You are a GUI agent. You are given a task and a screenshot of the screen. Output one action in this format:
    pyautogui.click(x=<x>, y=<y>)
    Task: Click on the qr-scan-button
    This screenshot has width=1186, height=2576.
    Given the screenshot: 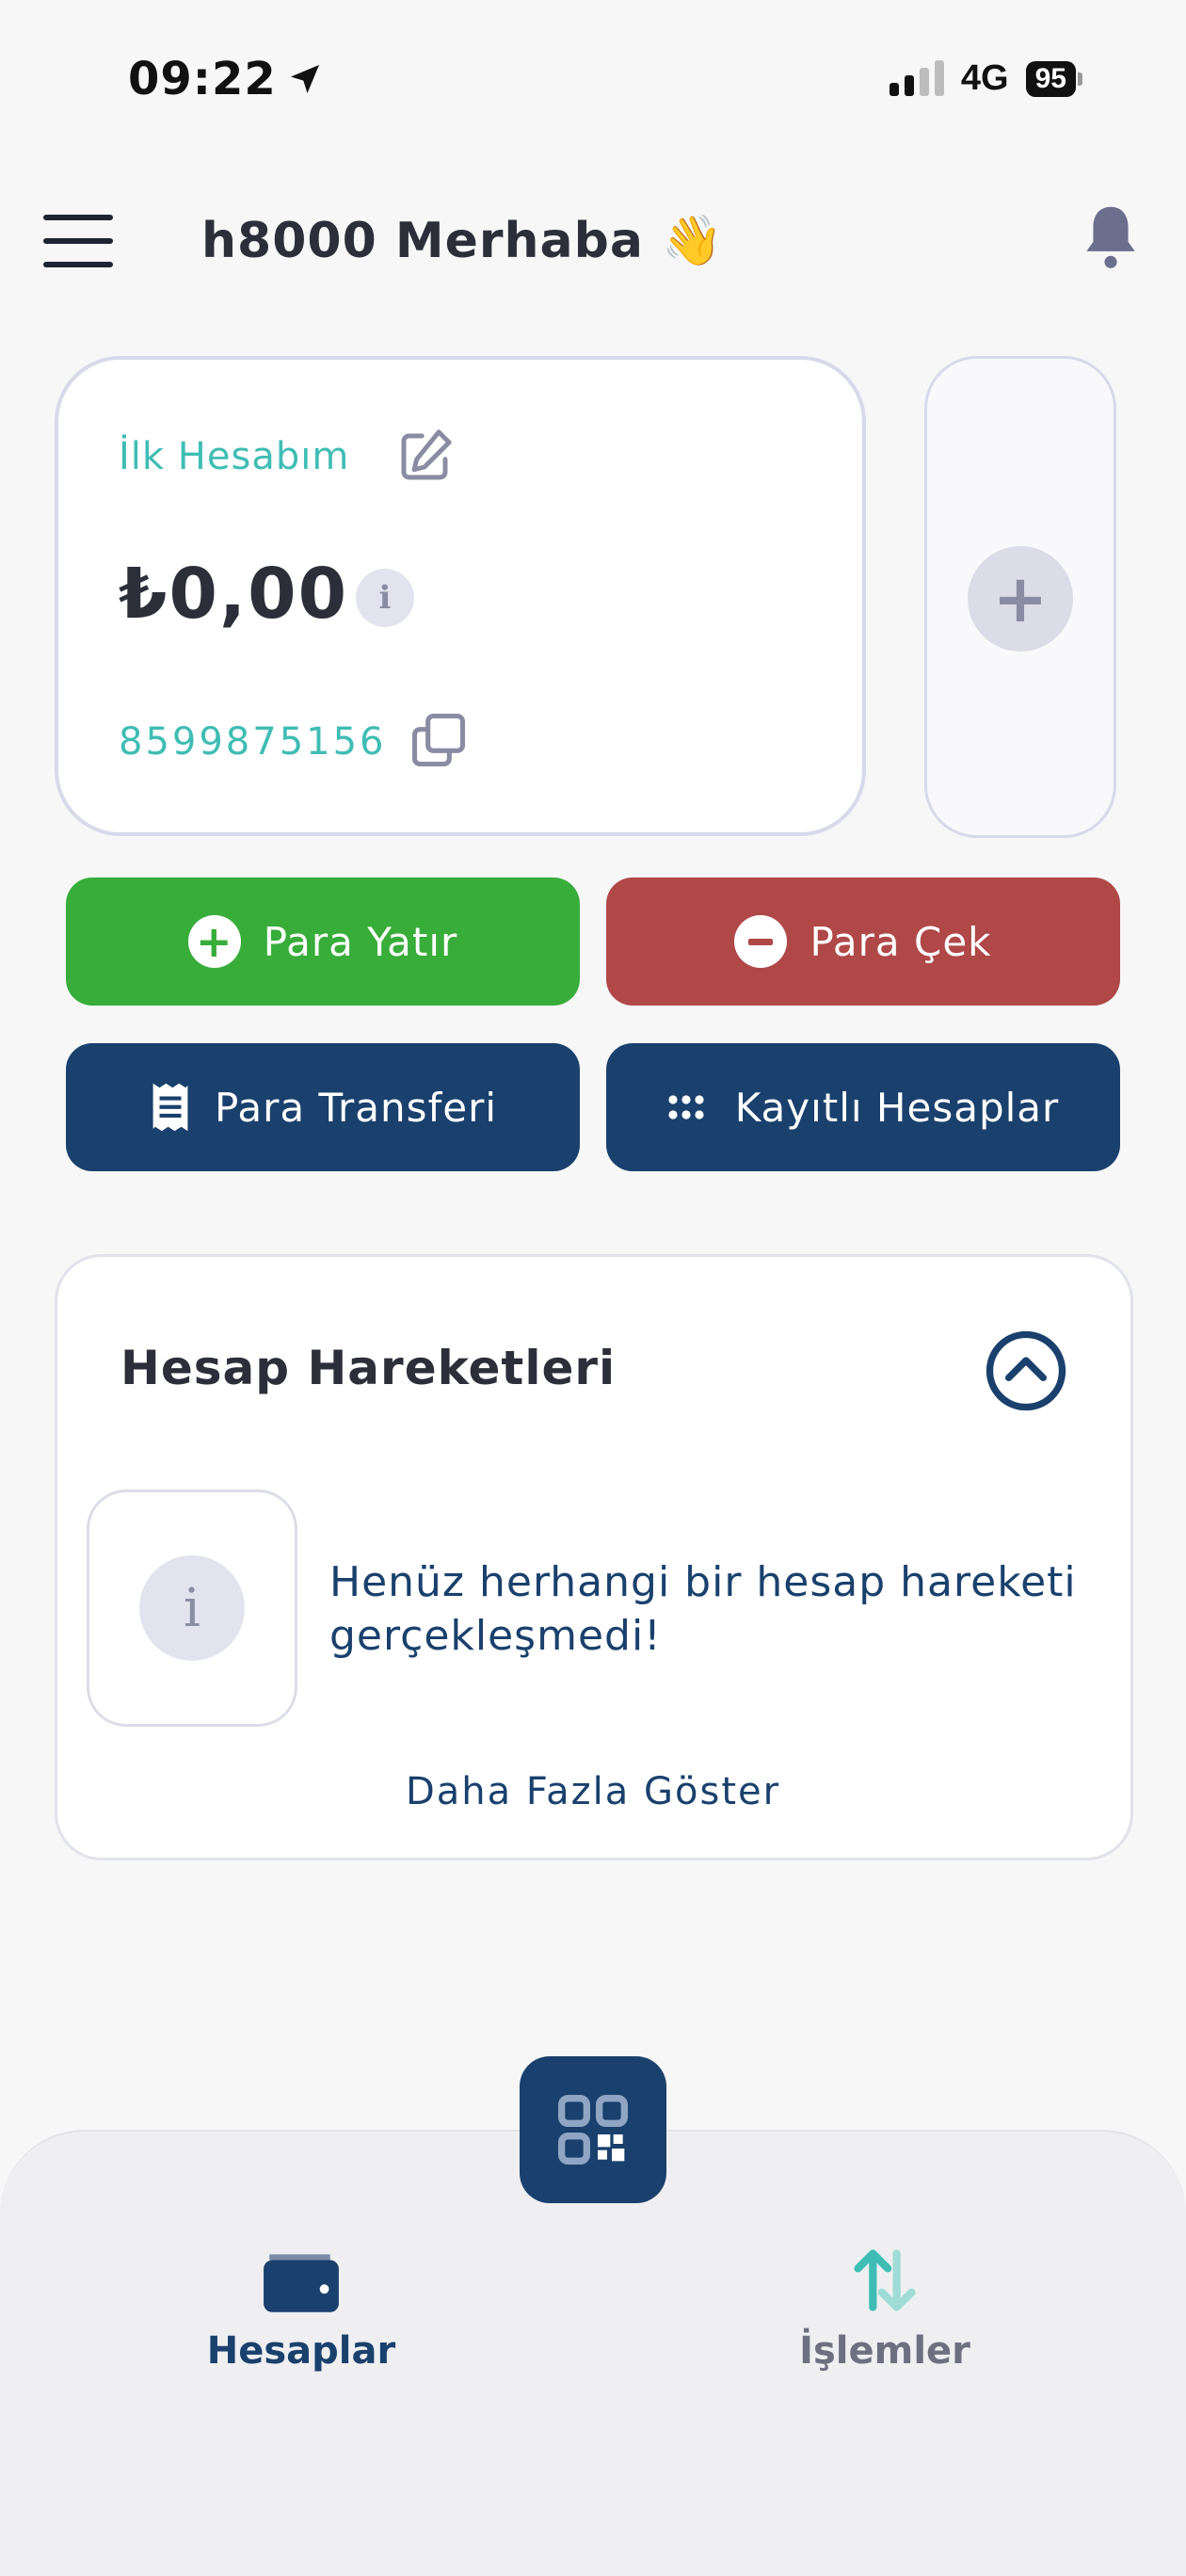 What is the action you would take?
    pyautogui.click(x=593, y=2129)
    